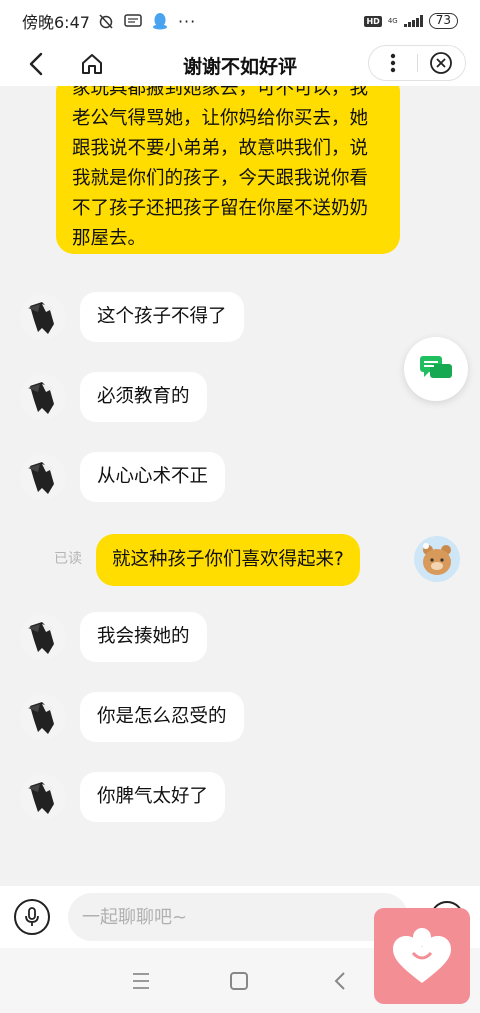 The image size is (480, 1013). I want to click on status-right: HD 4G 73, so click(411, 21).